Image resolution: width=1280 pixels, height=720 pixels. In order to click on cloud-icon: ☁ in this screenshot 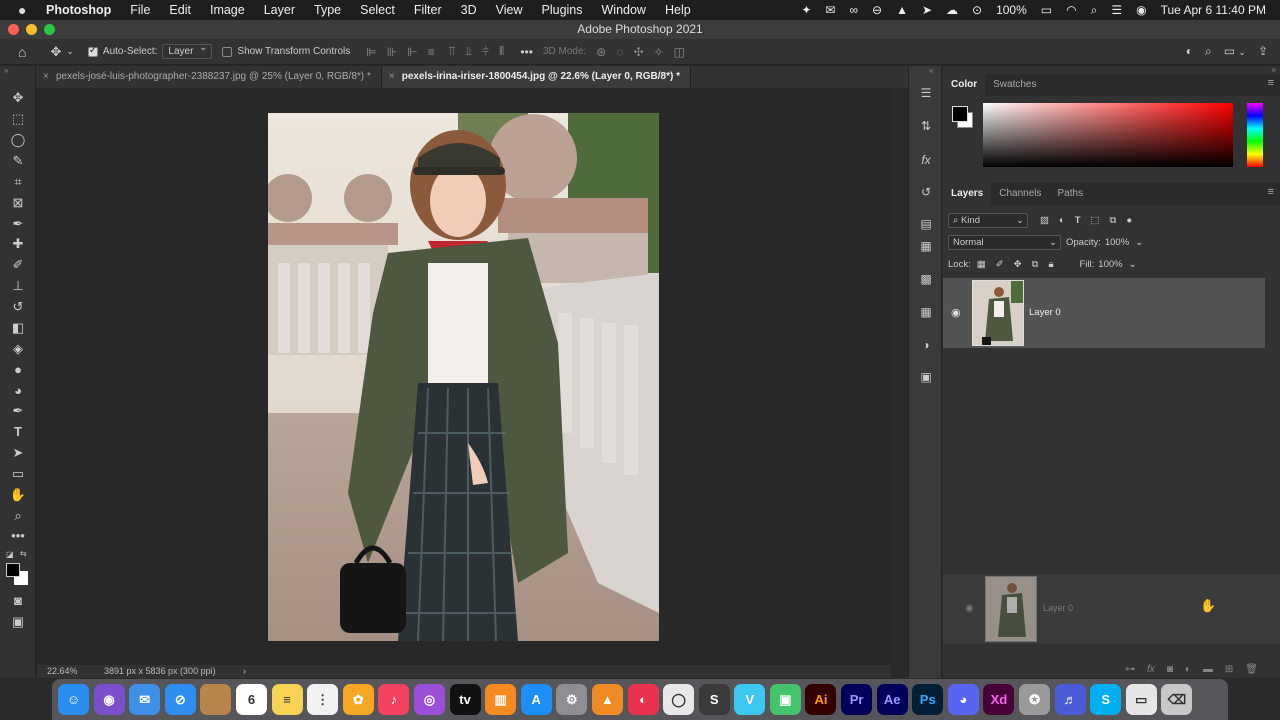, I will do `click(952, 10)`.